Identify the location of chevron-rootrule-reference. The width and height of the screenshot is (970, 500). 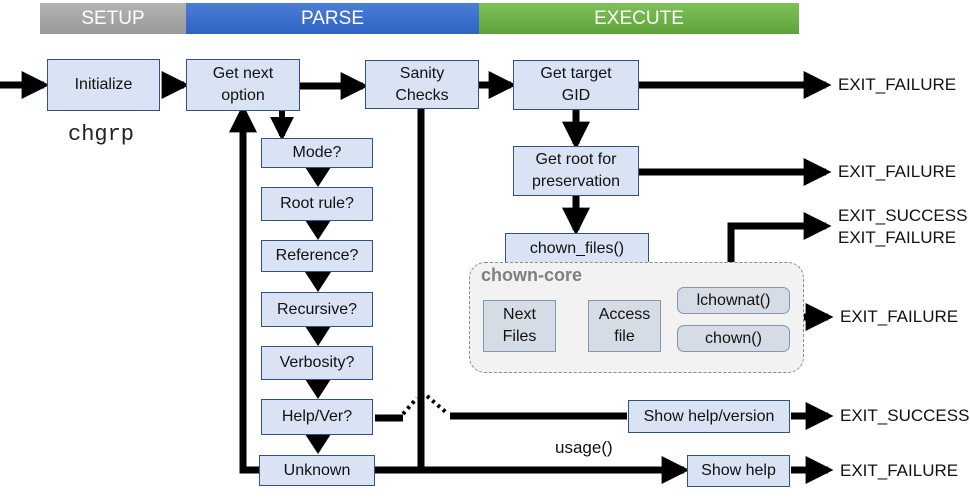
(318, 230).